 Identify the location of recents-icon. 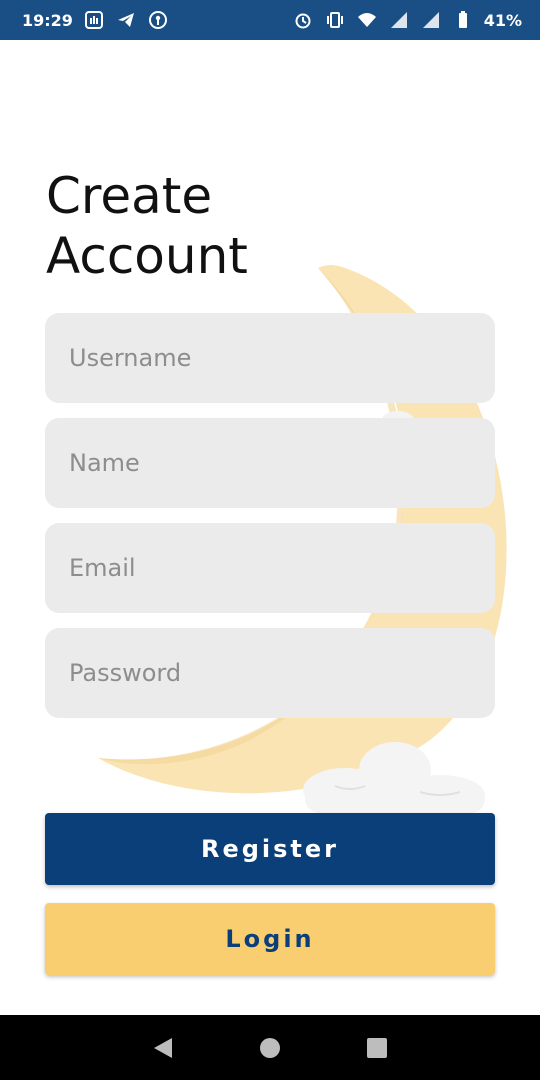
(377, 1048).